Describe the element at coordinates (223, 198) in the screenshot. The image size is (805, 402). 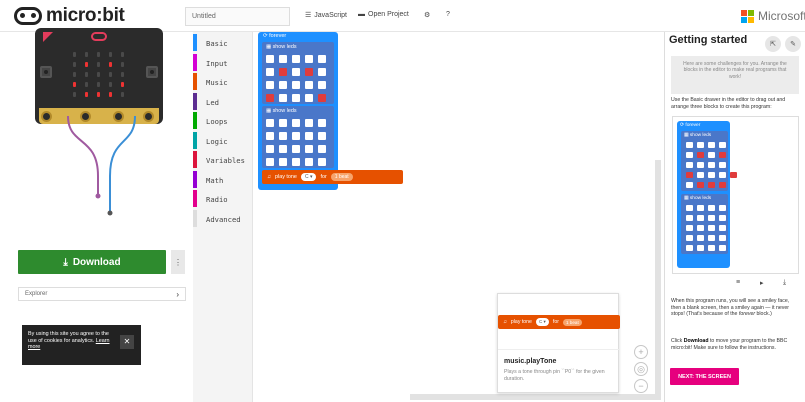
I see `toolbox-category-radio: Radio` at that location.